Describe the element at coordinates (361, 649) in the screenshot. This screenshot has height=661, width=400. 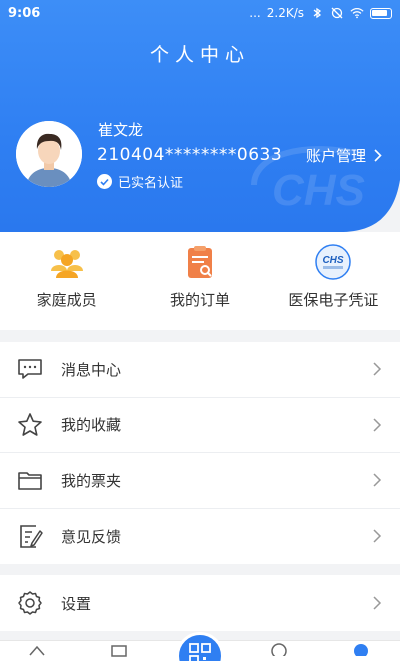
I see `profile-tab-icon` at that location.